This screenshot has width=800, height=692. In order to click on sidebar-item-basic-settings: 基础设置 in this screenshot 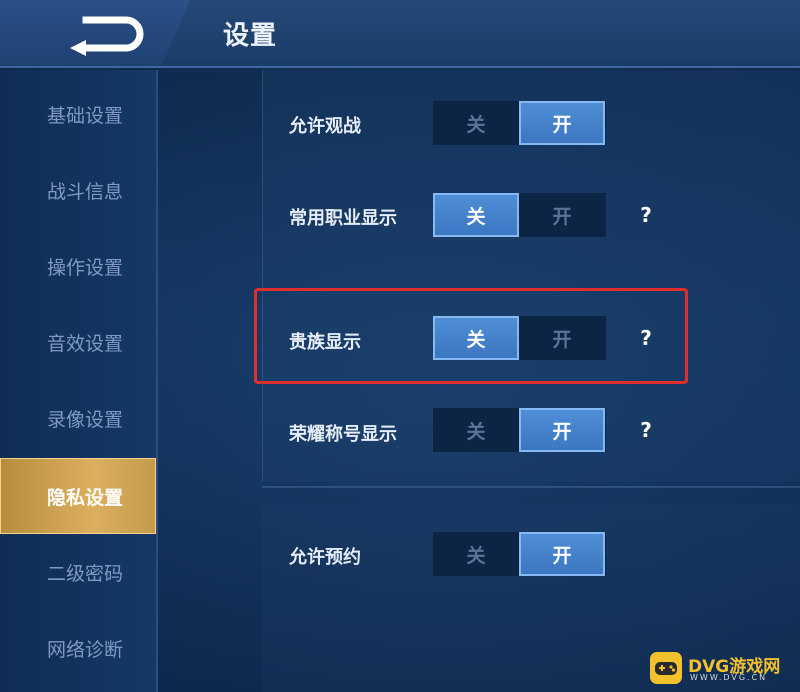, I will do `click(78, 114)`.